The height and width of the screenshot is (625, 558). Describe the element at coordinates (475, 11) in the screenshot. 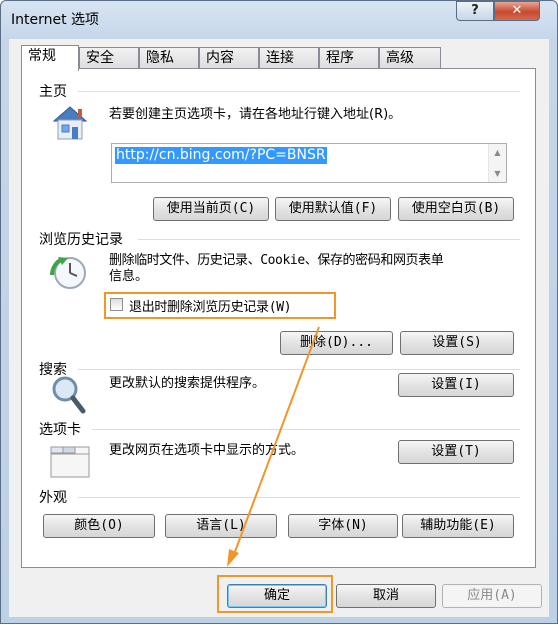

I see `help-button: ?` at that location.